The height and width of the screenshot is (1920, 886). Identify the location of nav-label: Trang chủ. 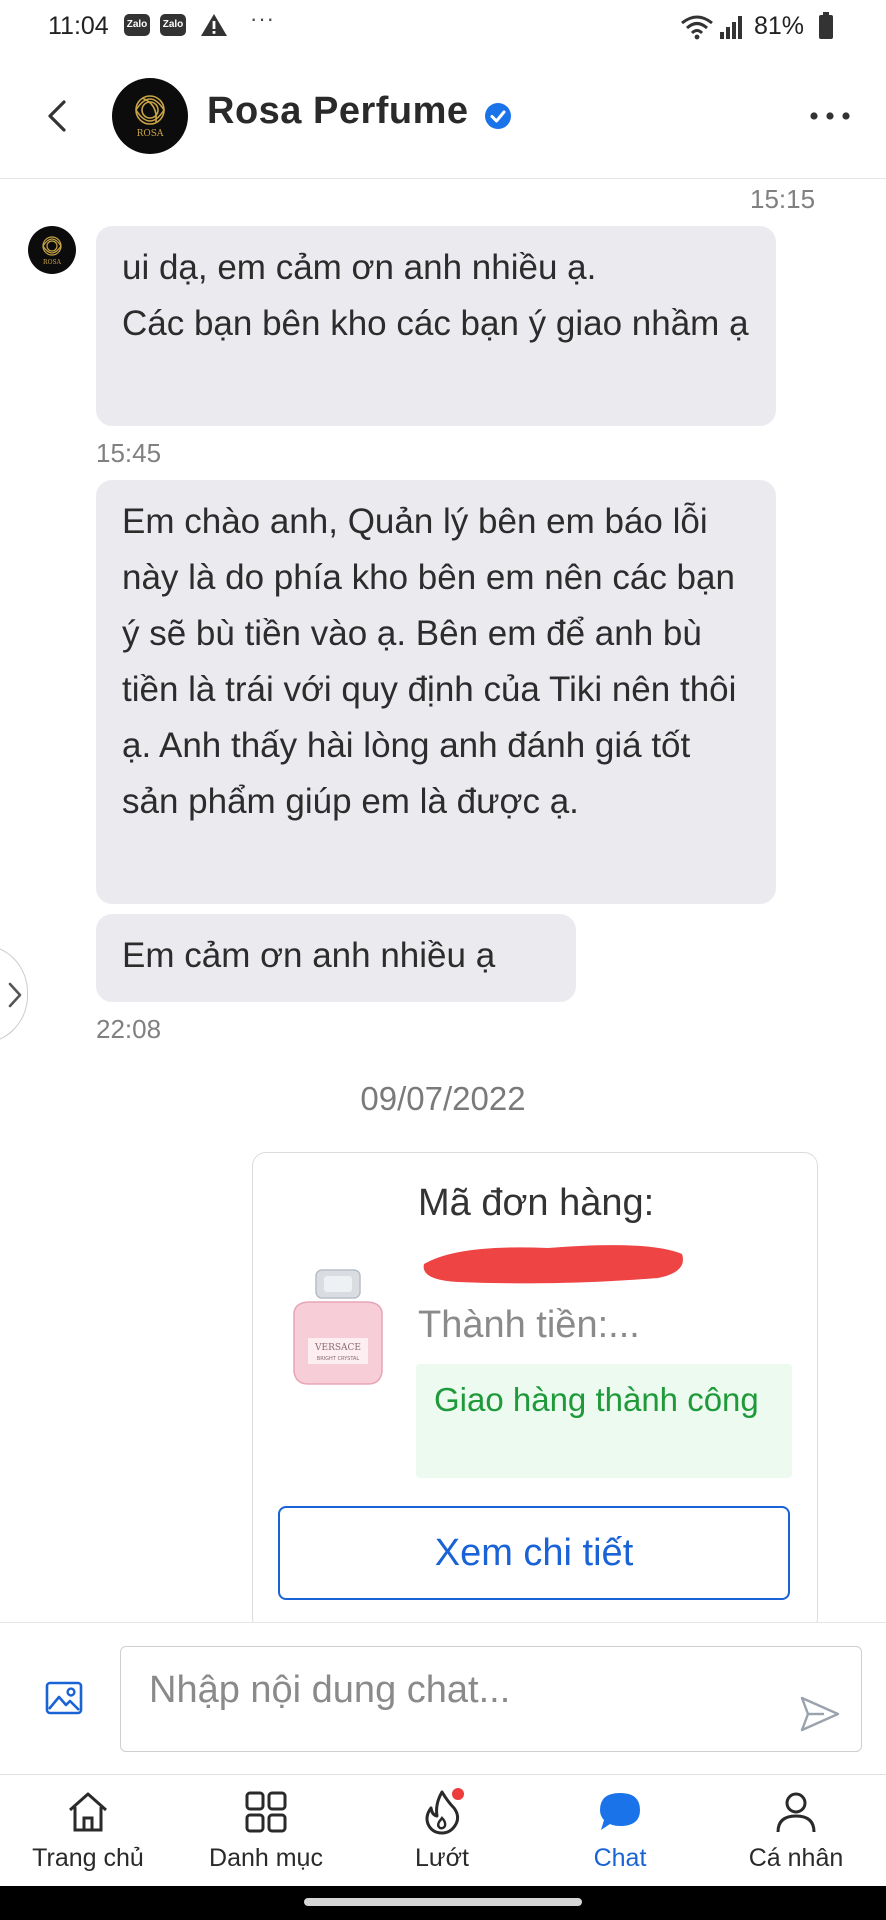
(88, 1858).